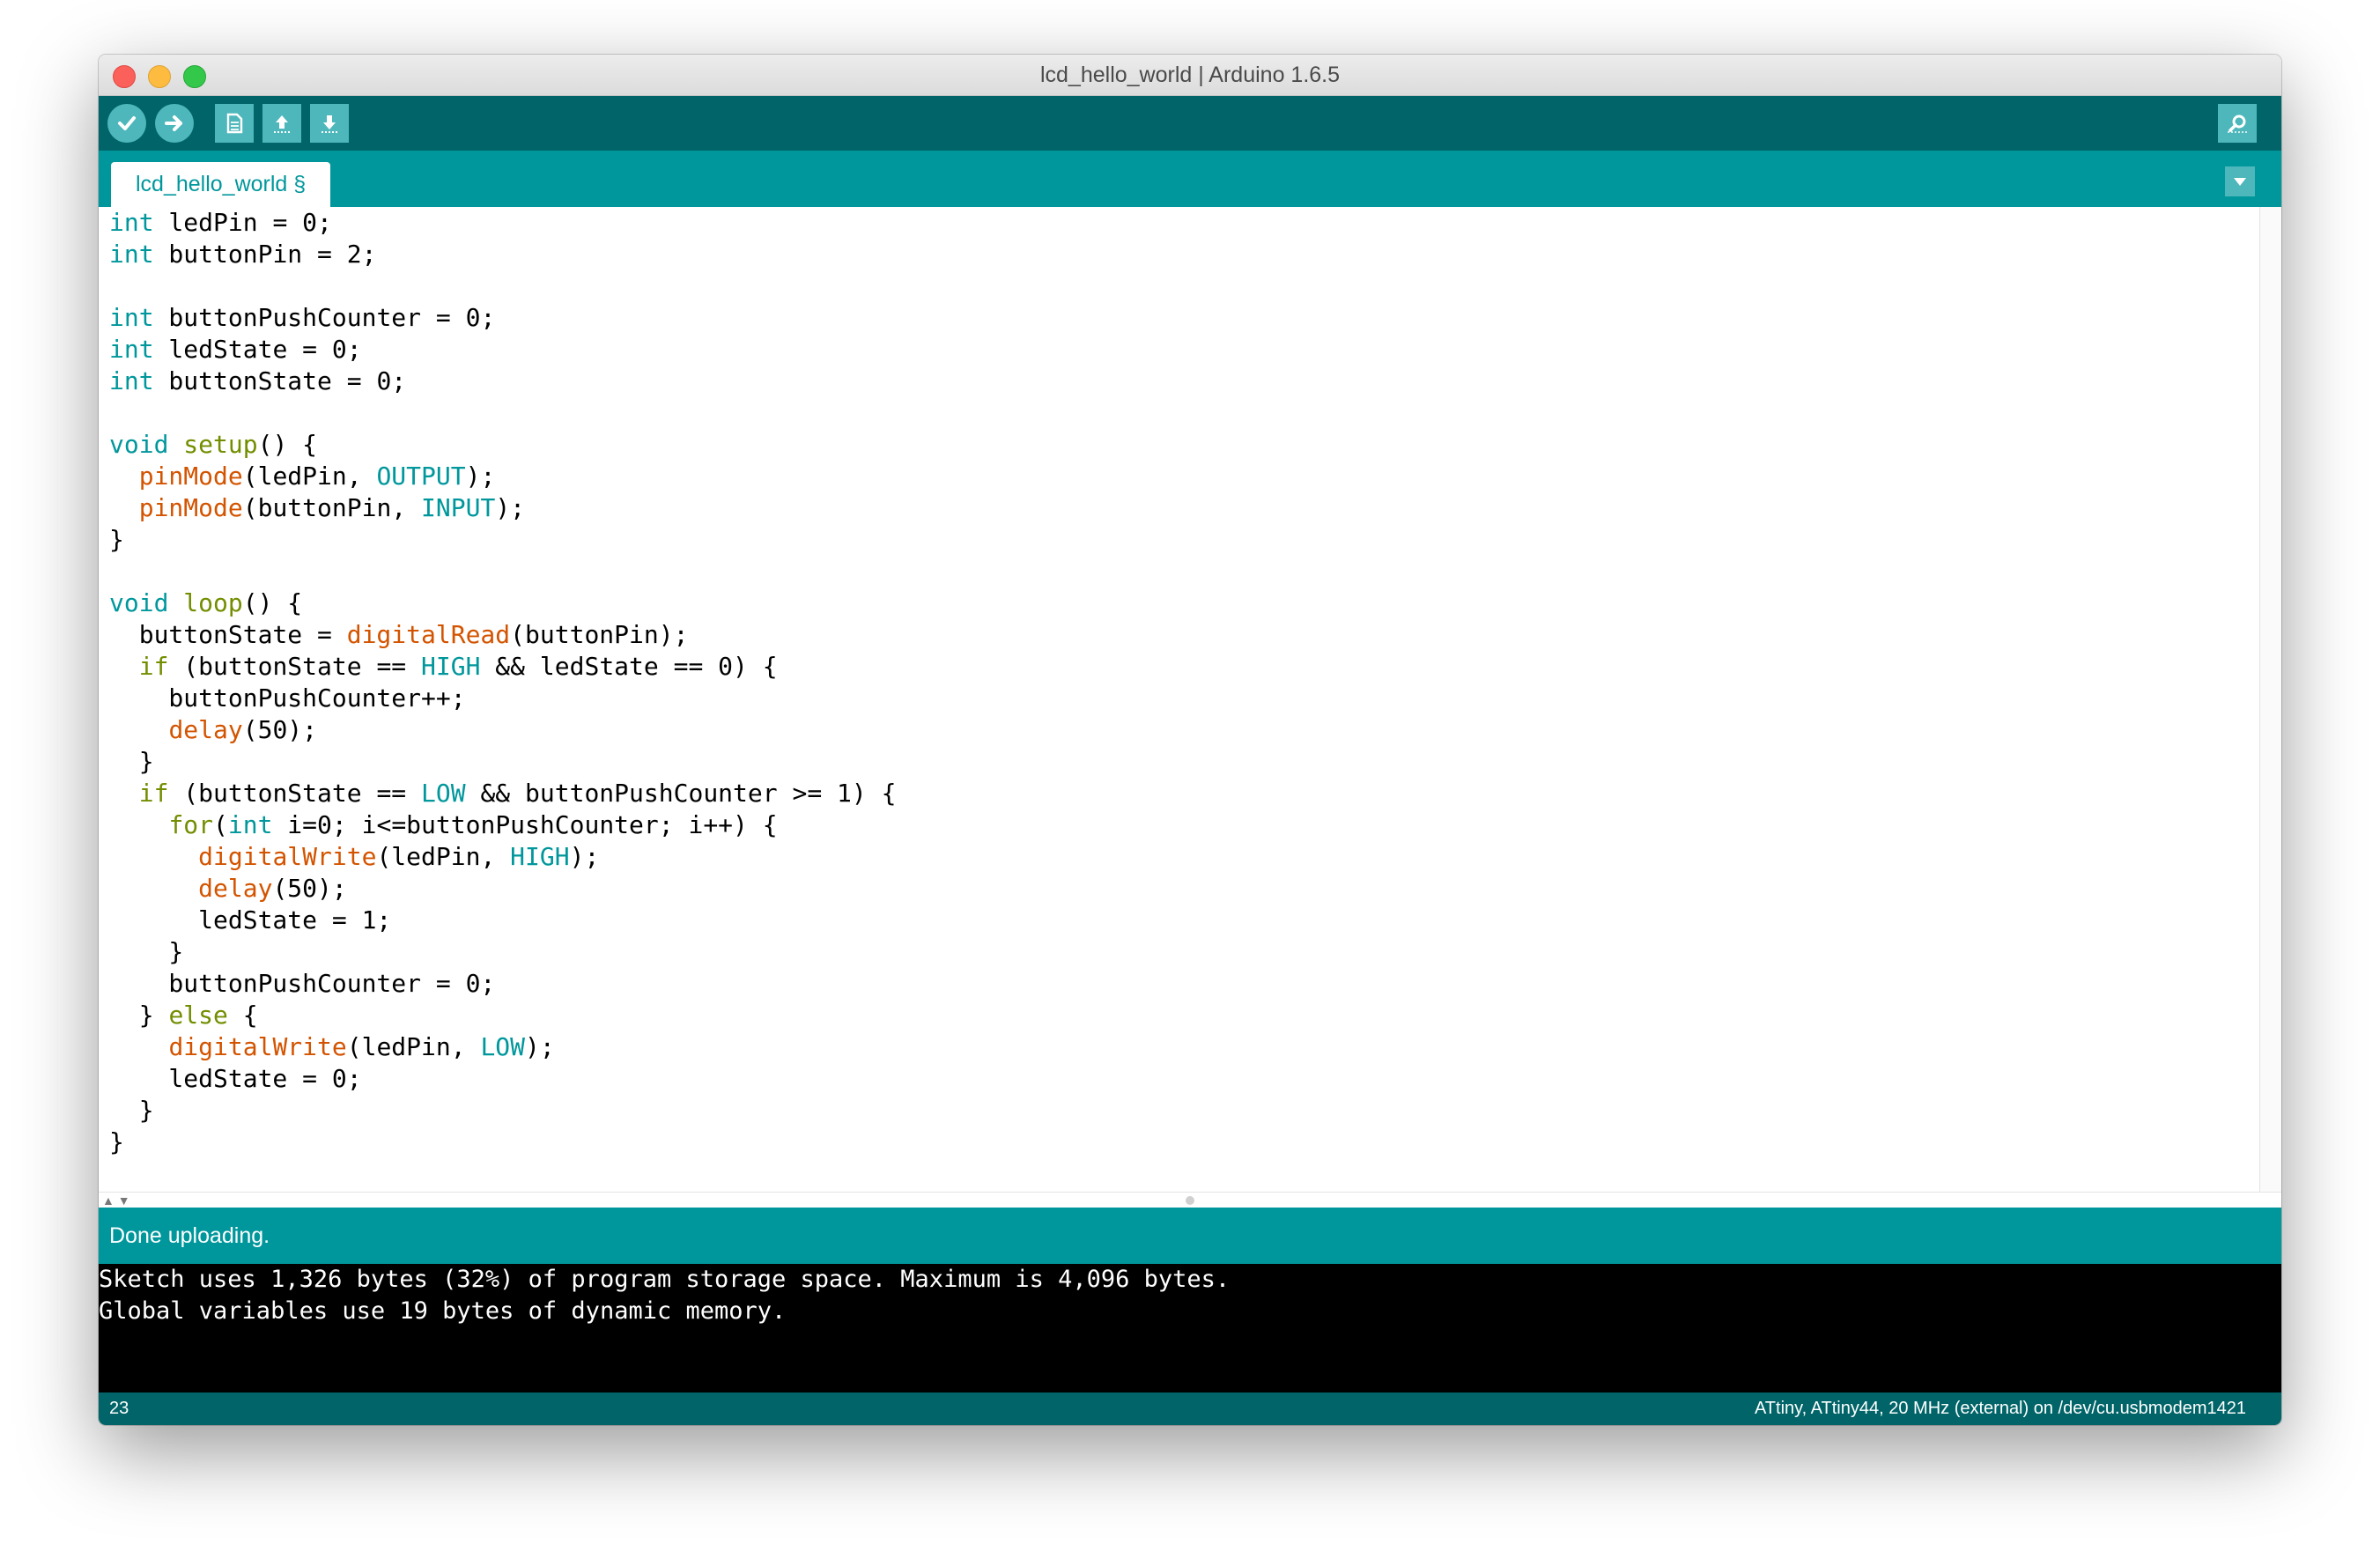 The image size is (2380, 1566). Describe the element at coordinates (302, 983) in the screenshot. I see `code-line: buttonPushCounter = 0;` at that location.